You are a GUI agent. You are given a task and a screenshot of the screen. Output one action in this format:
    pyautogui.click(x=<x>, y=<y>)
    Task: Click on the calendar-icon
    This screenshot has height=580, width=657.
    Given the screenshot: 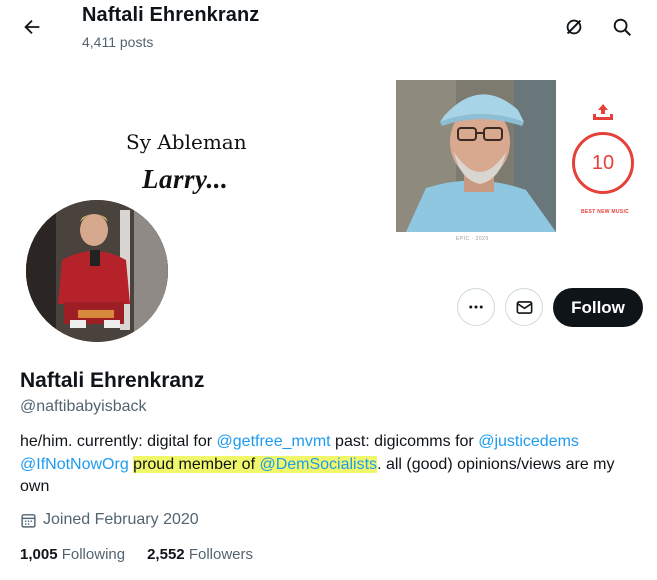 What is the action you would take?
    pyautogui.click(x=28, y=520)
    